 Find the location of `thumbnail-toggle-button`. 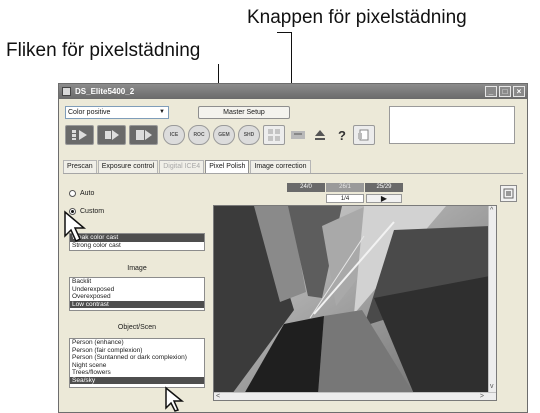

thumbnail-toggle-button is located at coordinates (508, 193).